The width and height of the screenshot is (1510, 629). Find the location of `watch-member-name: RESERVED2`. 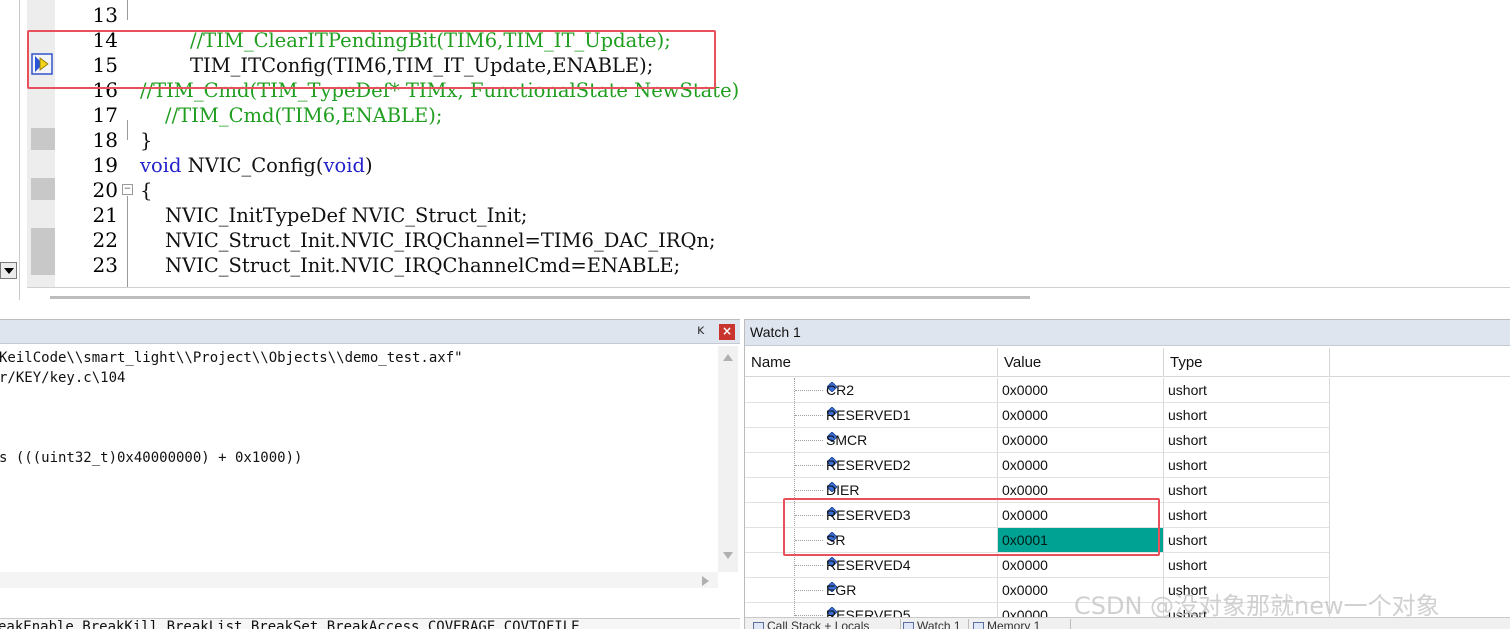

watch-member-name: RESERVED2 is located at coordinates (868, 465).